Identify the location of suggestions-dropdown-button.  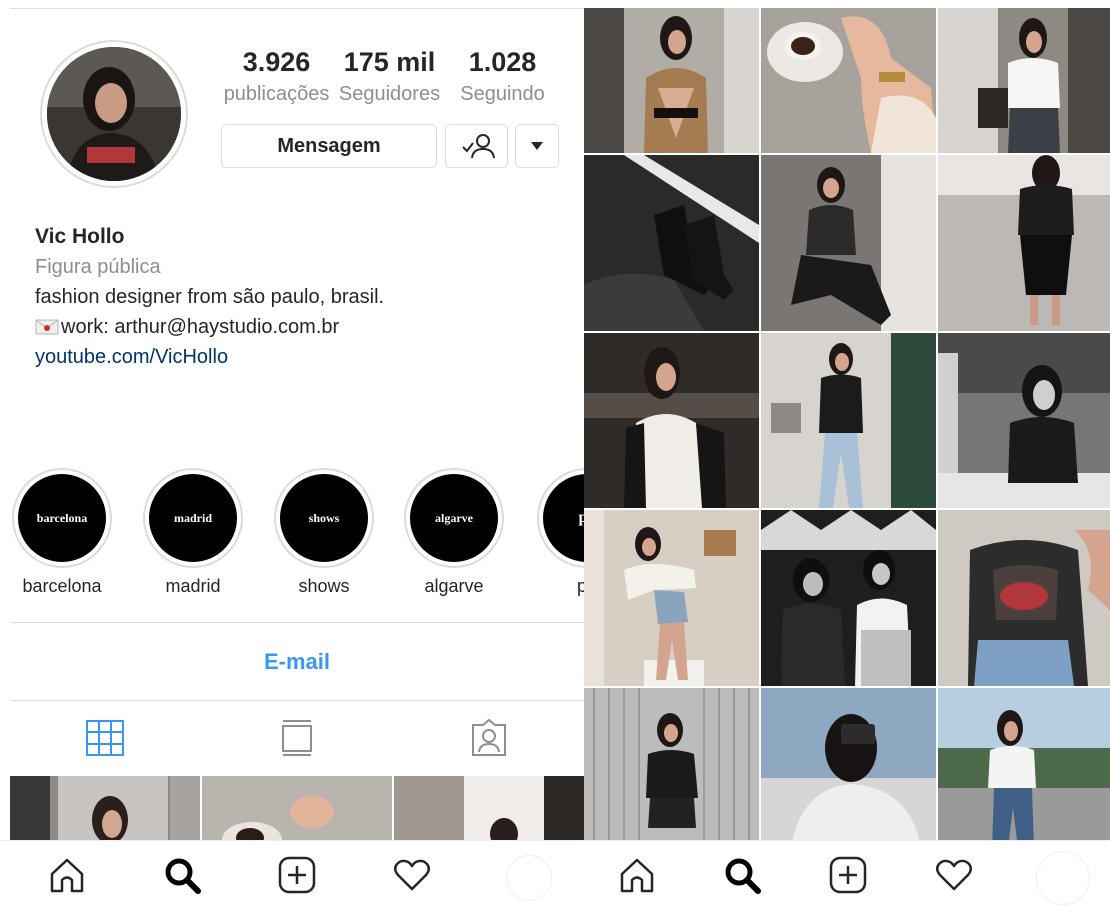
(537, 146).